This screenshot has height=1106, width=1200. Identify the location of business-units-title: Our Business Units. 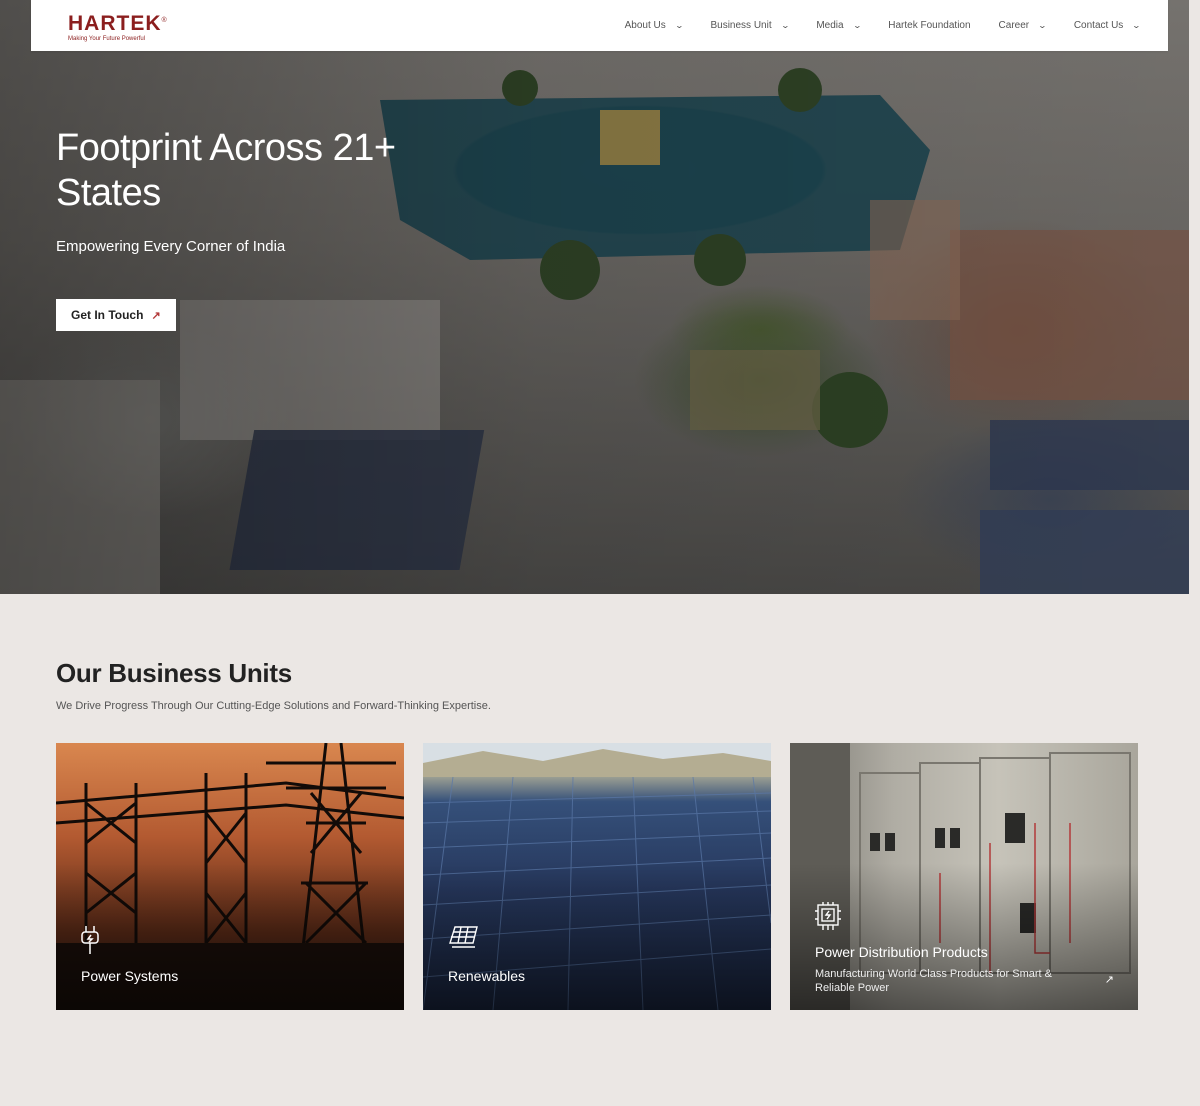
(174, 673).